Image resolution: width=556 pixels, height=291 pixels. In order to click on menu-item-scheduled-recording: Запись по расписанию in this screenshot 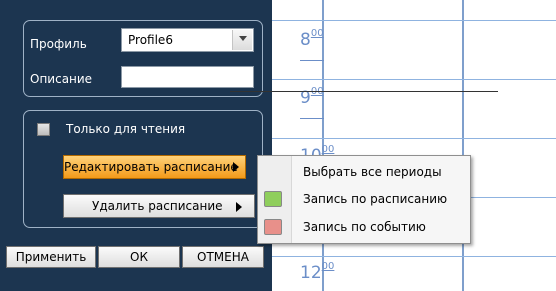, I will do `click(364, 200)`.